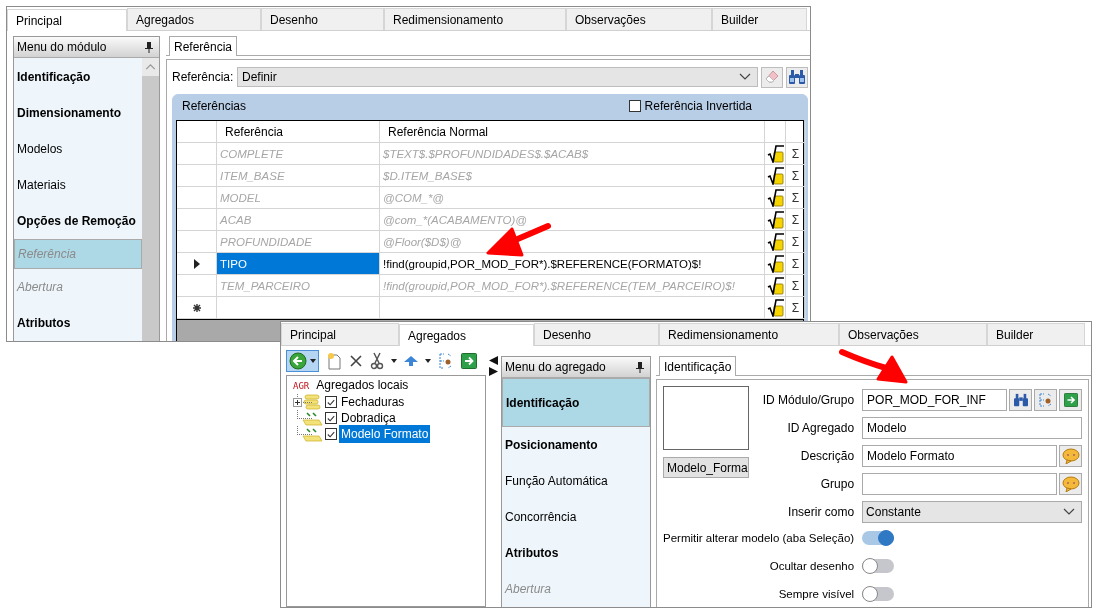  What do you see at coordinates (78, 113) in the screenshot?
I see `menu-item: Dimensionamento` at bounding box center [78, 113].